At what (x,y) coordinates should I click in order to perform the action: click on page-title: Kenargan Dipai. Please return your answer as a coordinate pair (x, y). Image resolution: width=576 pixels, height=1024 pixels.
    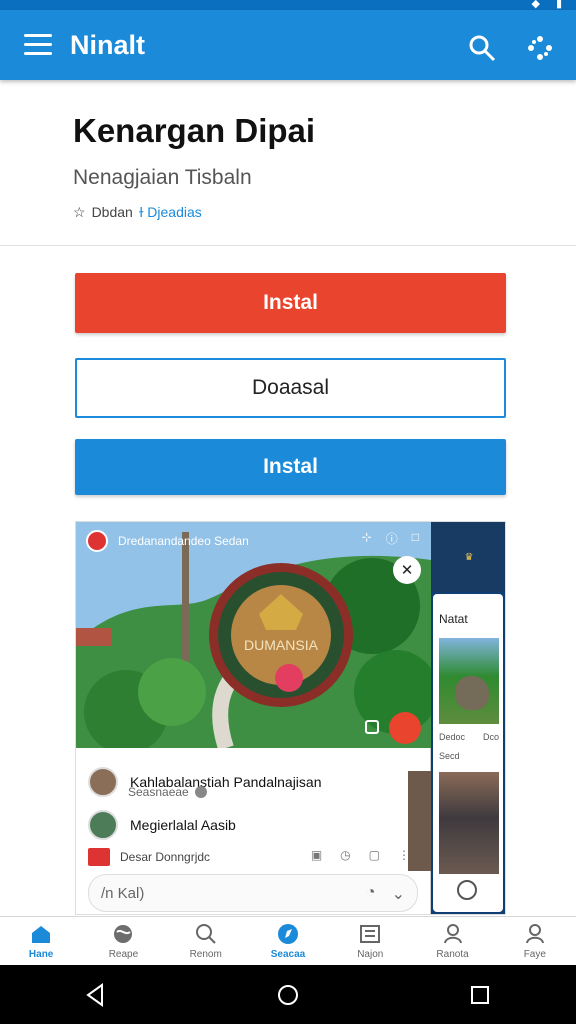
    Looking at the image, I should click on (194, 130).